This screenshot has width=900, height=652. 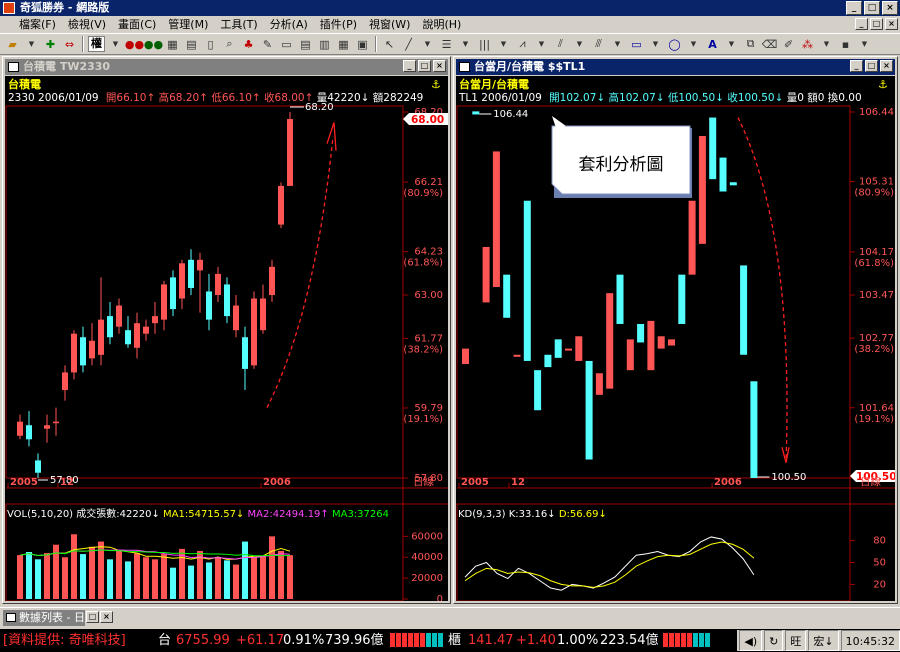 What do you see at coordinates (188, 24) in the screenshot?
I see `menu-manage: 管理(M)` at bounding box center [188, 24].